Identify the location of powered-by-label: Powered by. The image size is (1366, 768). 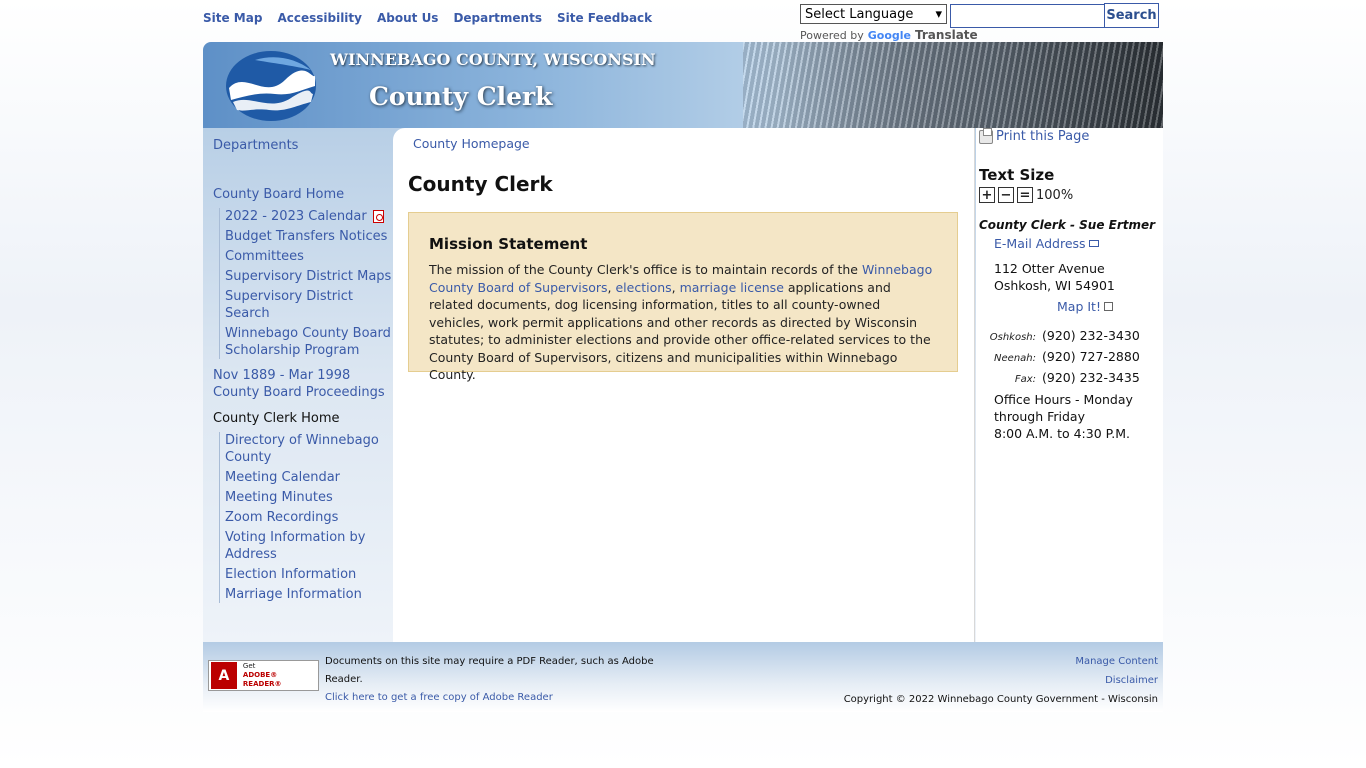
(832, 35).